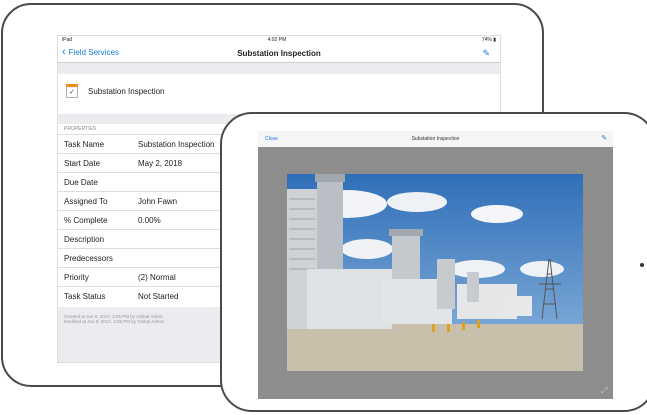 The height and width of the screenshot is (415, 647). I want to click on property-value: John Fawn, so click(158, 201).